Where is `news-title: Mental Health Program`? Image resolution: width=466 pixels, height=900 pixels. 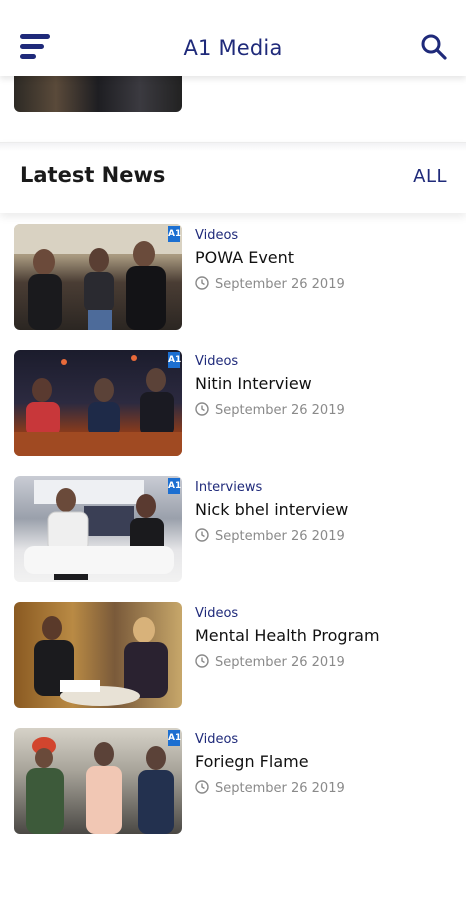
news-title: Mental Health Program is located at coordinates (287, 635).